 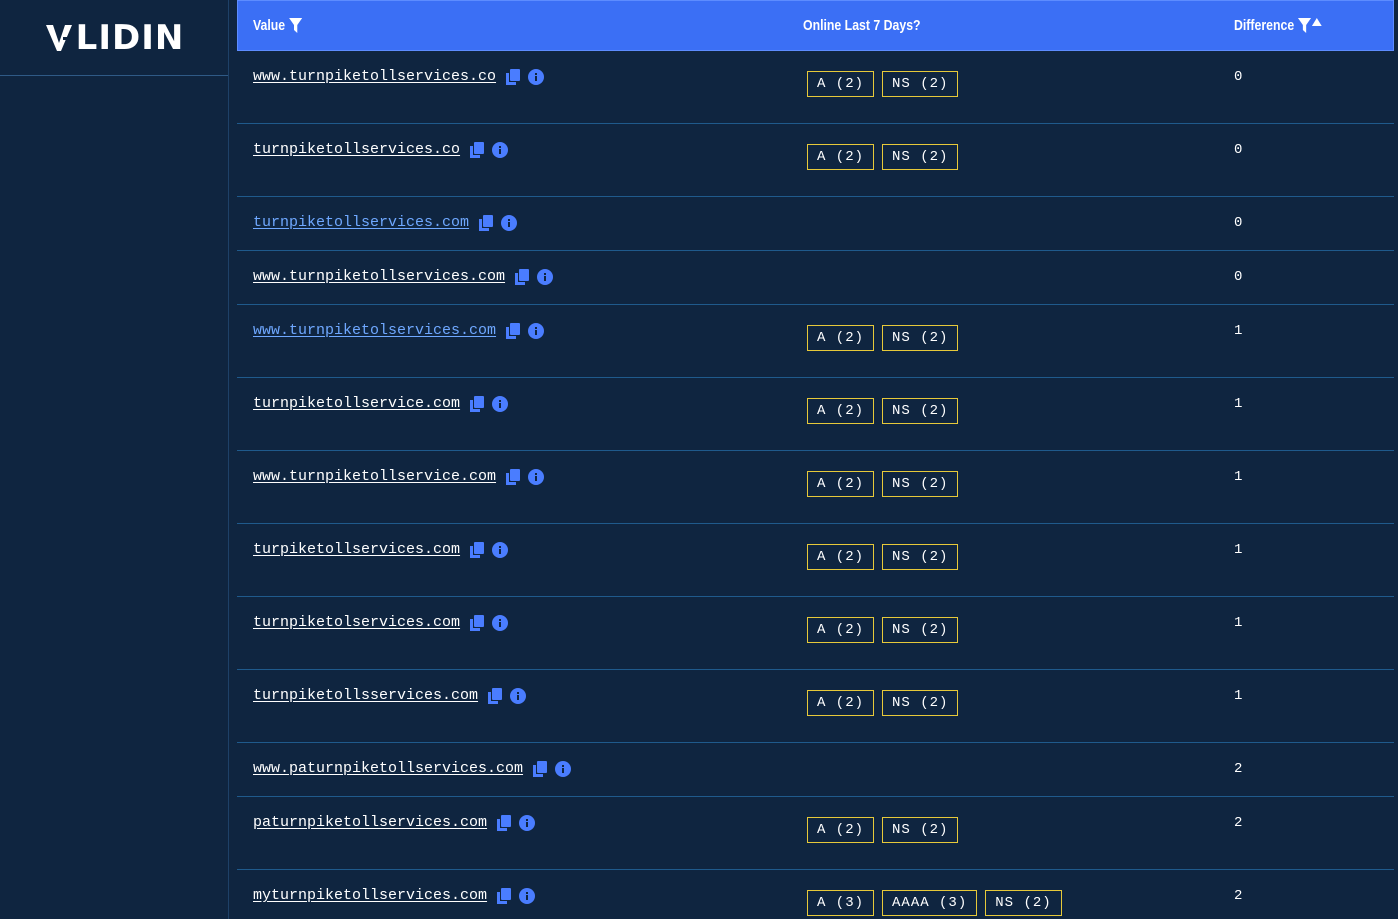 I want to click on column-header-difference: Difference, so click(x=1278, y=25).